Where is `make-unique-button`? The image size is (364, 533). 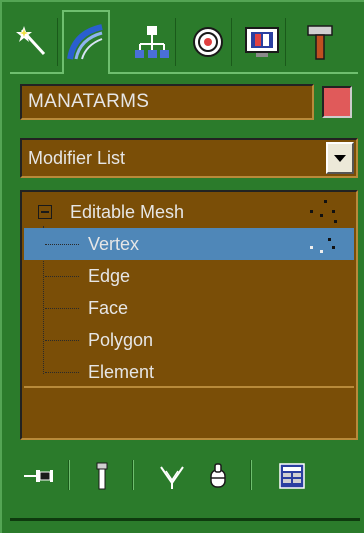
make-unique-button is located at coordinates (172, 476).